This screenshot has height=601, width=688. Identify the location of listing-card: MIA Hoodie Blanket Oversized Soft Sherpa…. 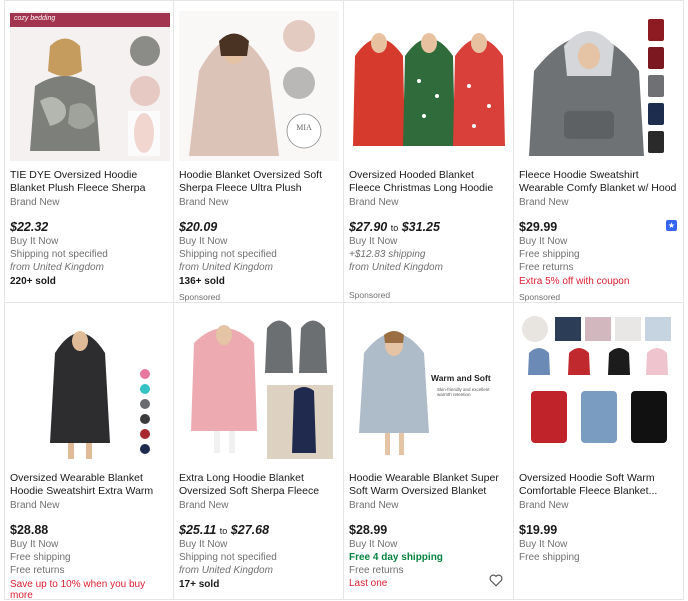
(259, 151).